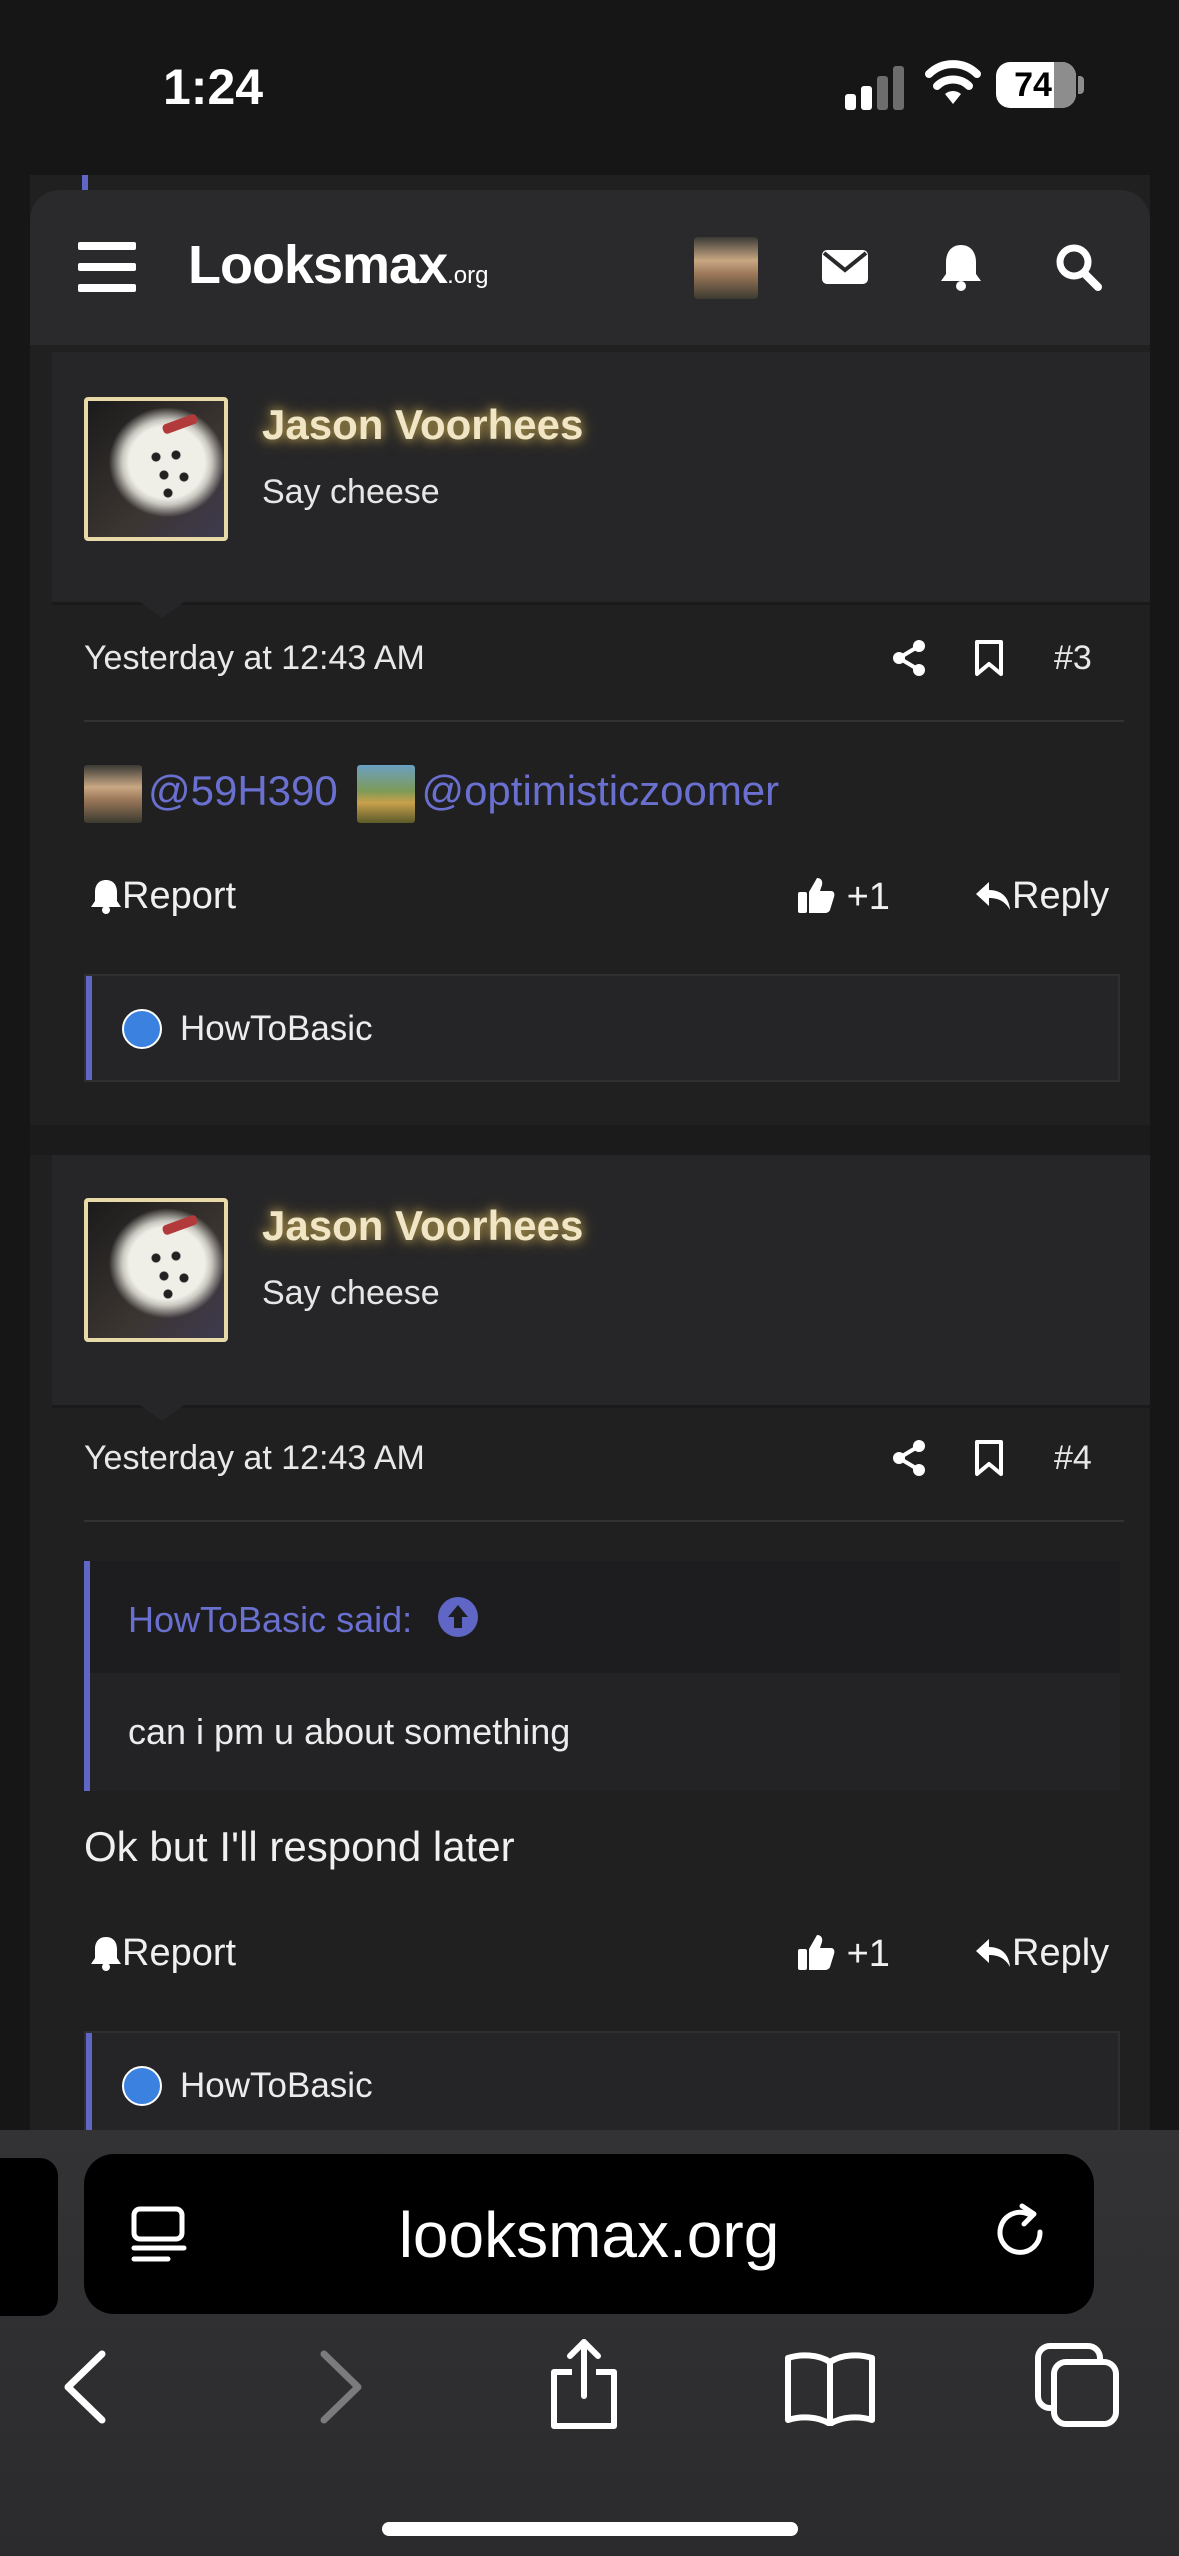  I want to click on mentions-line: @59H390 @optimisticzoomer, so click(431, 794).